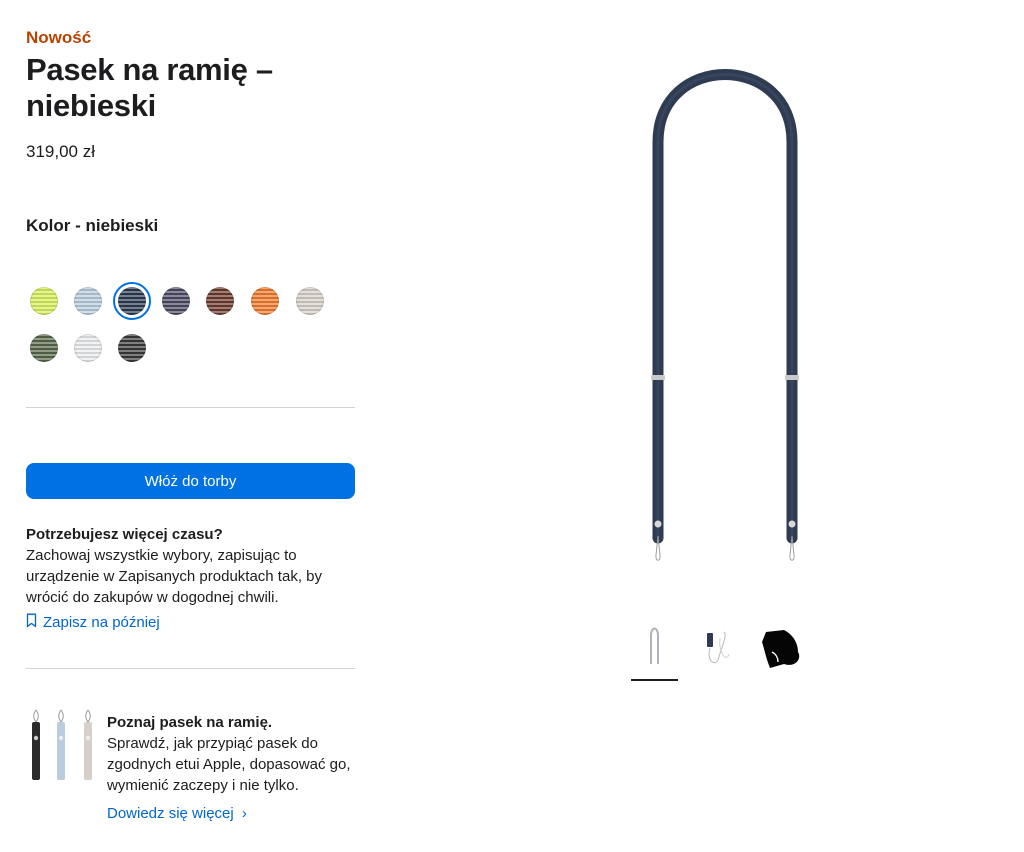 This screenshot has height=852, width=1024. What do you see at coordinates (190, 481) in the screenshot?
I see `add-to-bag-button: Włóż do torby` at bounding box center [190, 481].